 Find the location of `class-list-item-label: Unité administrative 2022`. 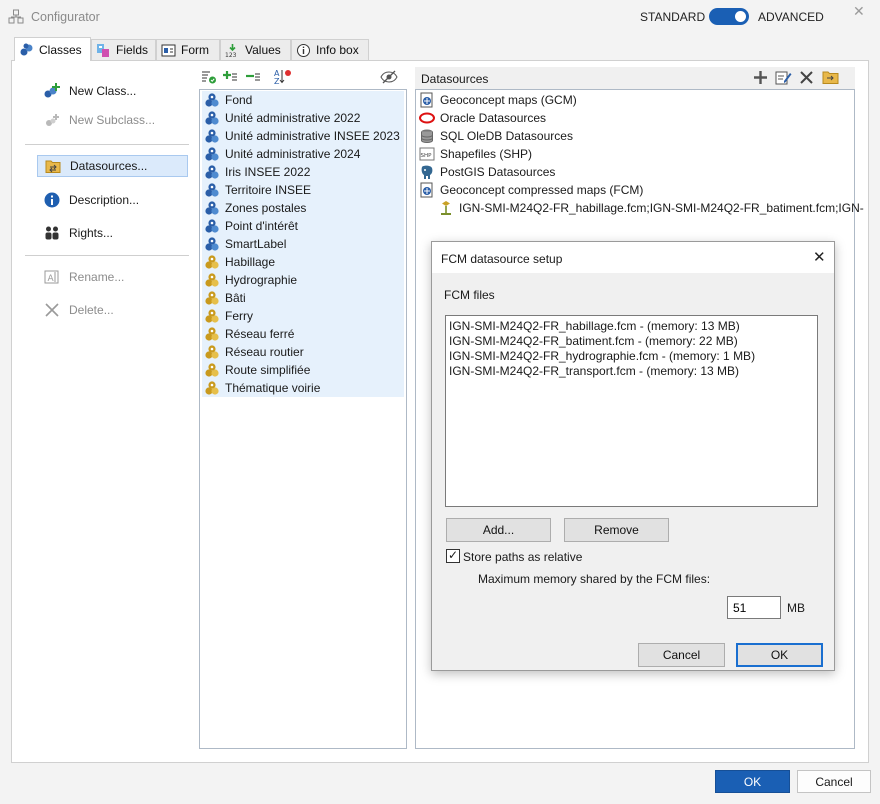

class-list-item-label: Unité administrative 2022 is located at coordinates (293, 118).